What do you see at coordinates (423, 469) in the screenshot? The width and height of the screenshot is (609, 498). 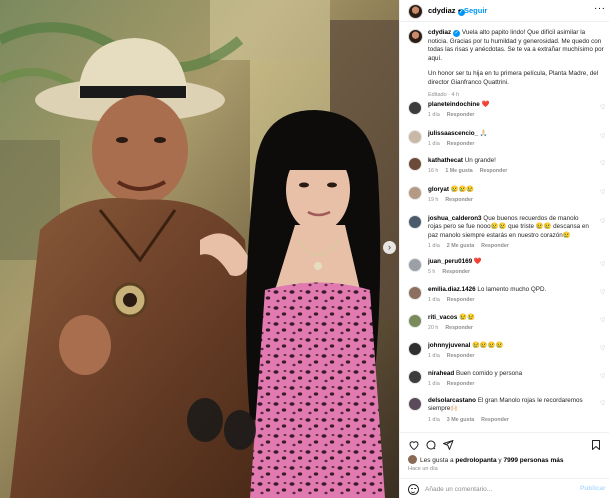 I see `posted-time: Hace un día` at bounding box center [423, 469].